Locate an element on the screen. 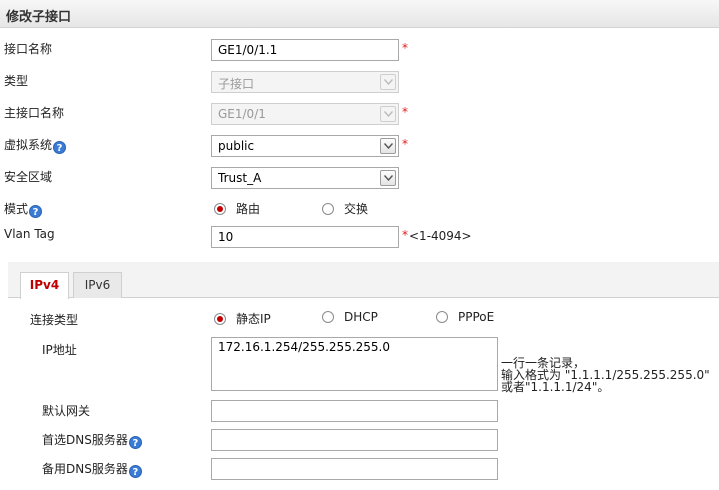 The height and width of the screenshot is (490, 719). dns-secondary-input is located at coordinates (354, 469).